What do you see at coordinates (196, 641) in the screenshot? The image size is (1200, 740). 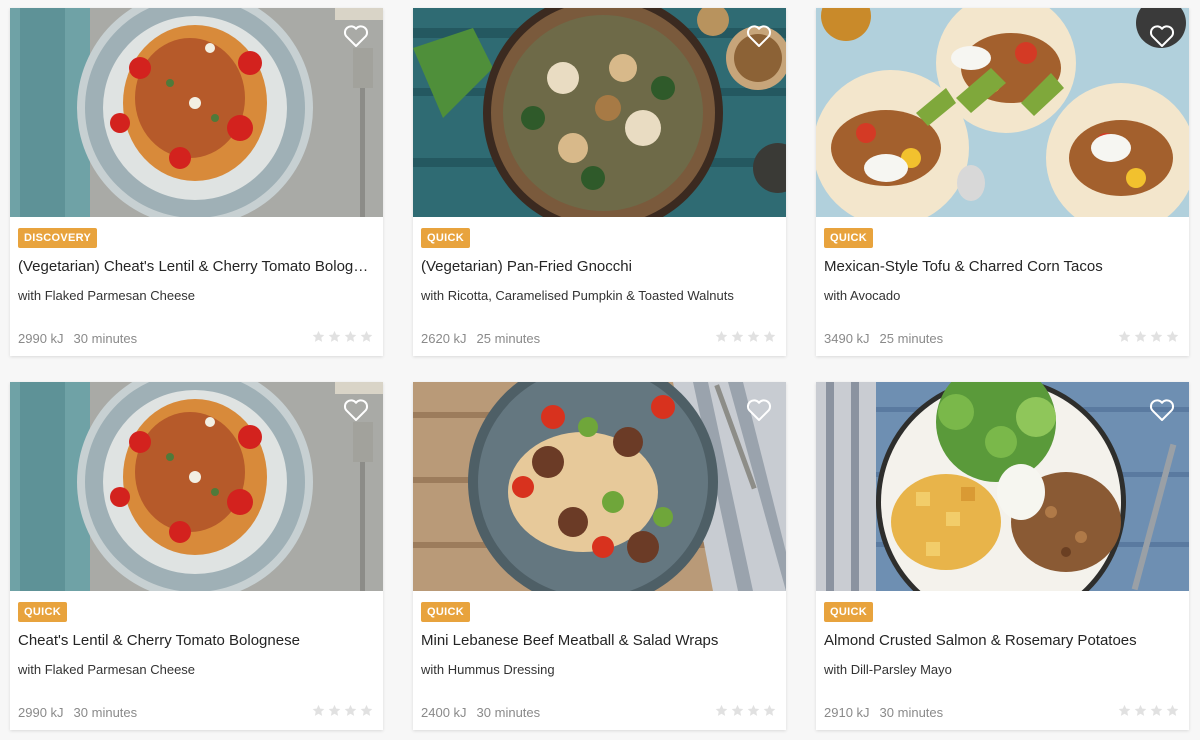 I see `recipe-title: Cheat's Lentil & Cherry Tomato Bolognese` at bounding box center [196, 641].